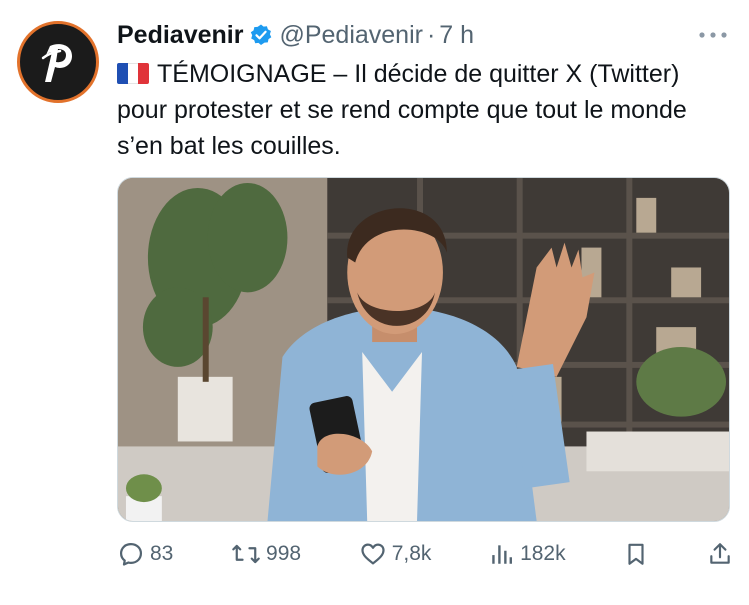 Image resolution: width=749 pixels, height=605 pixels. I want to click on like-button: 7,8k, so click(395, 554).